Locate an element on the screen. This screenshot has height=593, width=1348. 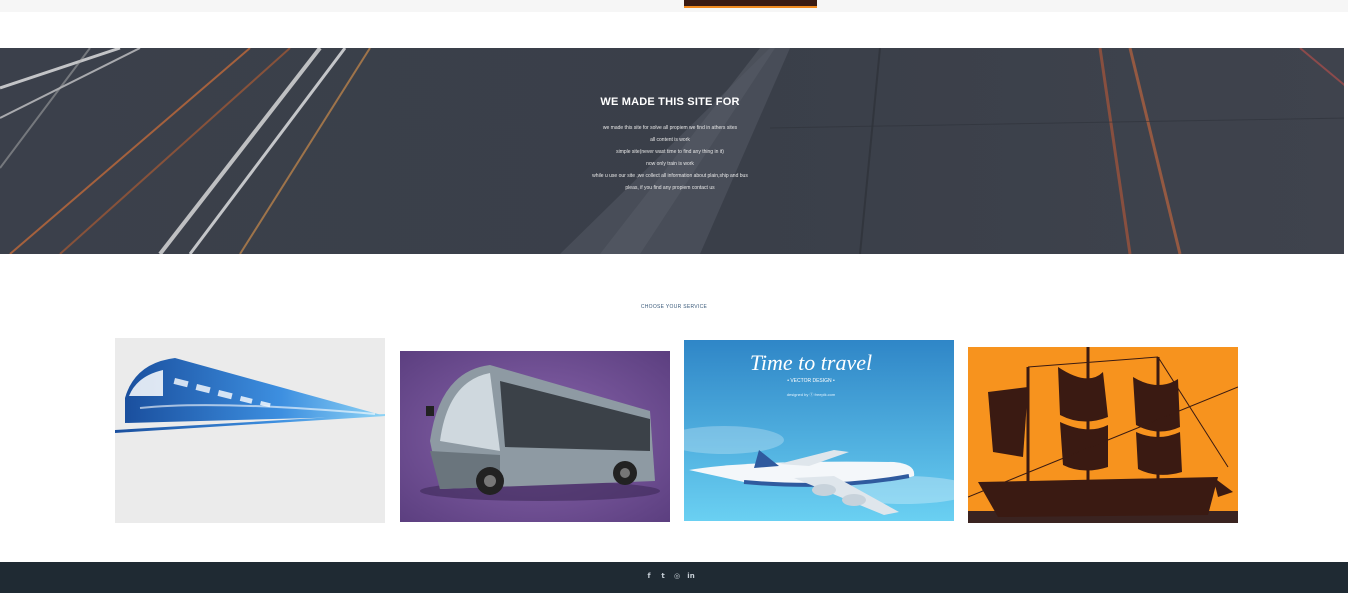
plane-card-subtitle: • VECTOR DESIGN • is located at coordinates (811, 381).